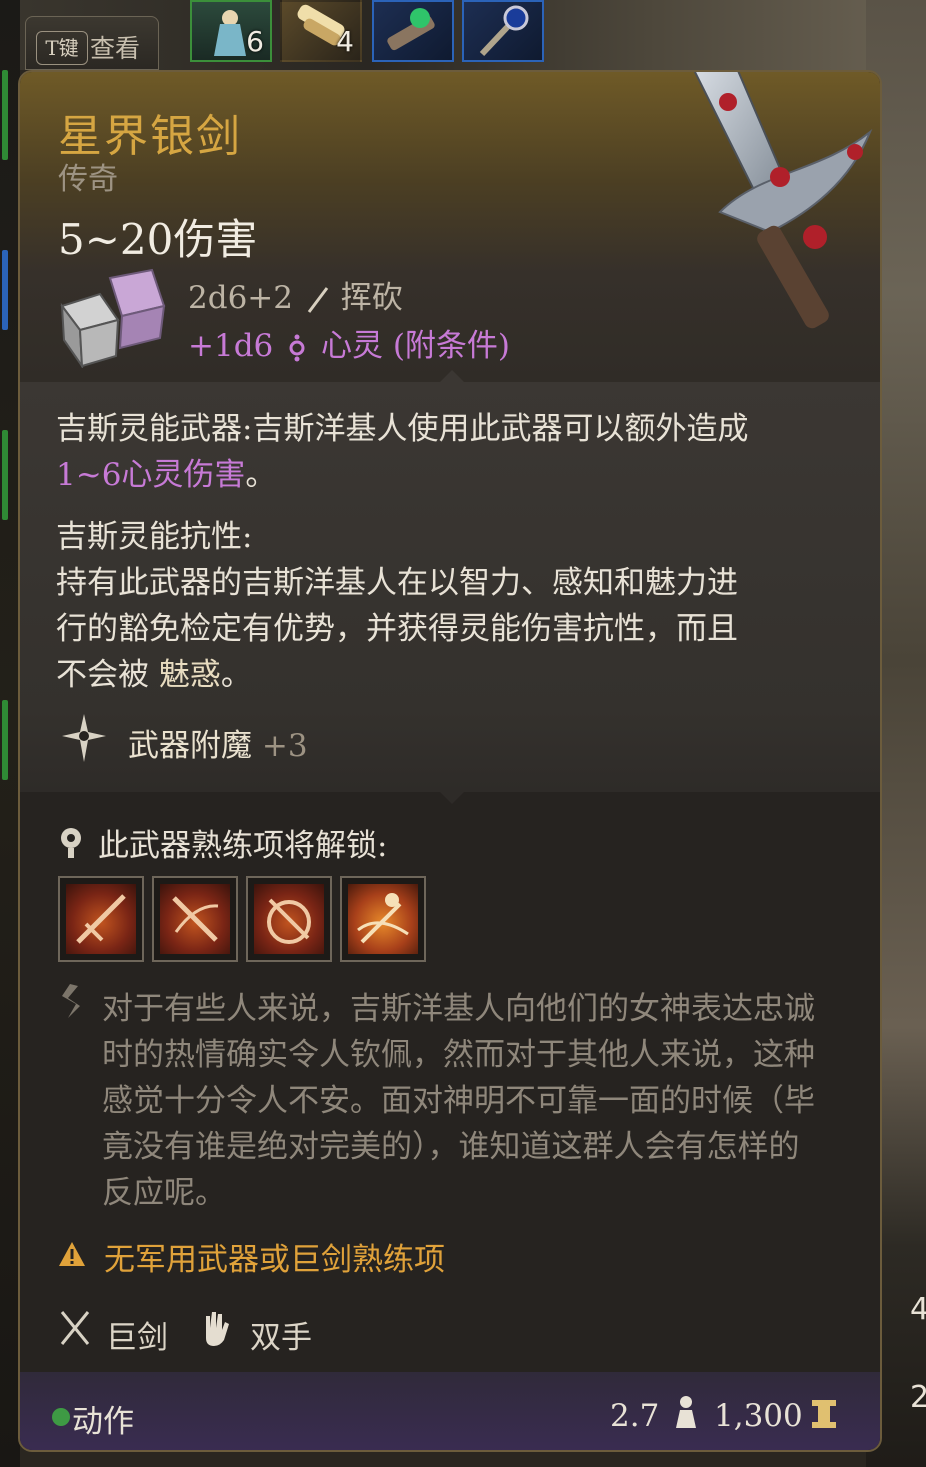  I want to click on hotbar-slot-1: 6, so click(231, 31).